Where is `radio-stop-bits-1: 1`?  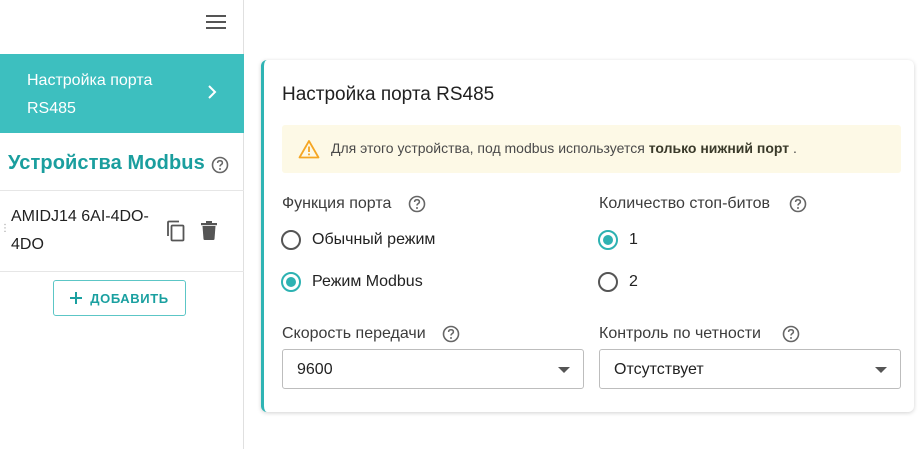
radio-stop-bits-1: 1 is located at coordinates (618, 240).